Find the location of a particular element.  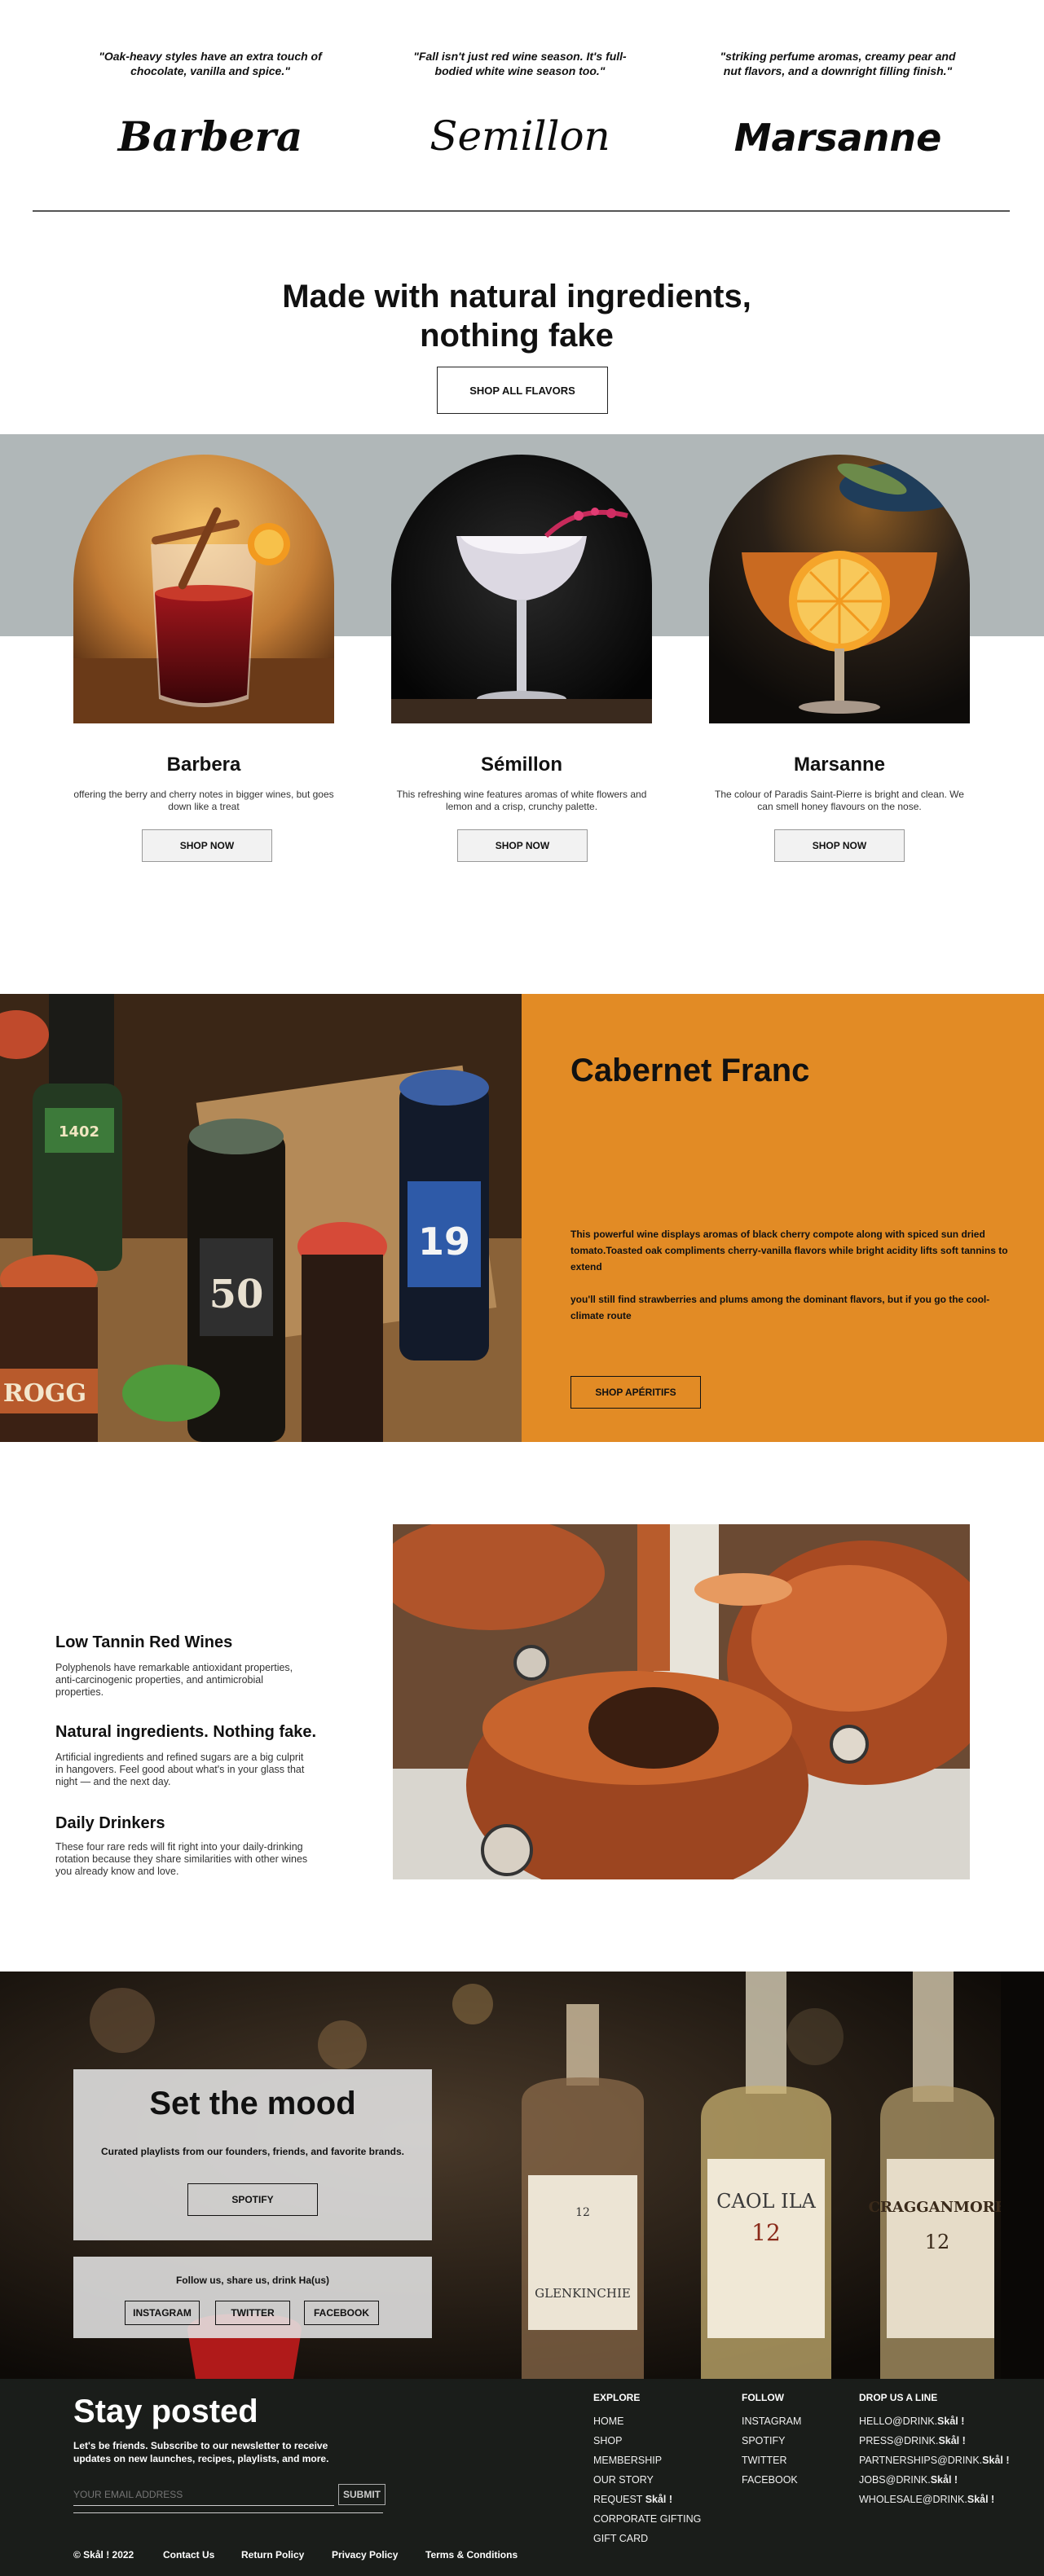

social-card is located at coordinates (252, 2297).